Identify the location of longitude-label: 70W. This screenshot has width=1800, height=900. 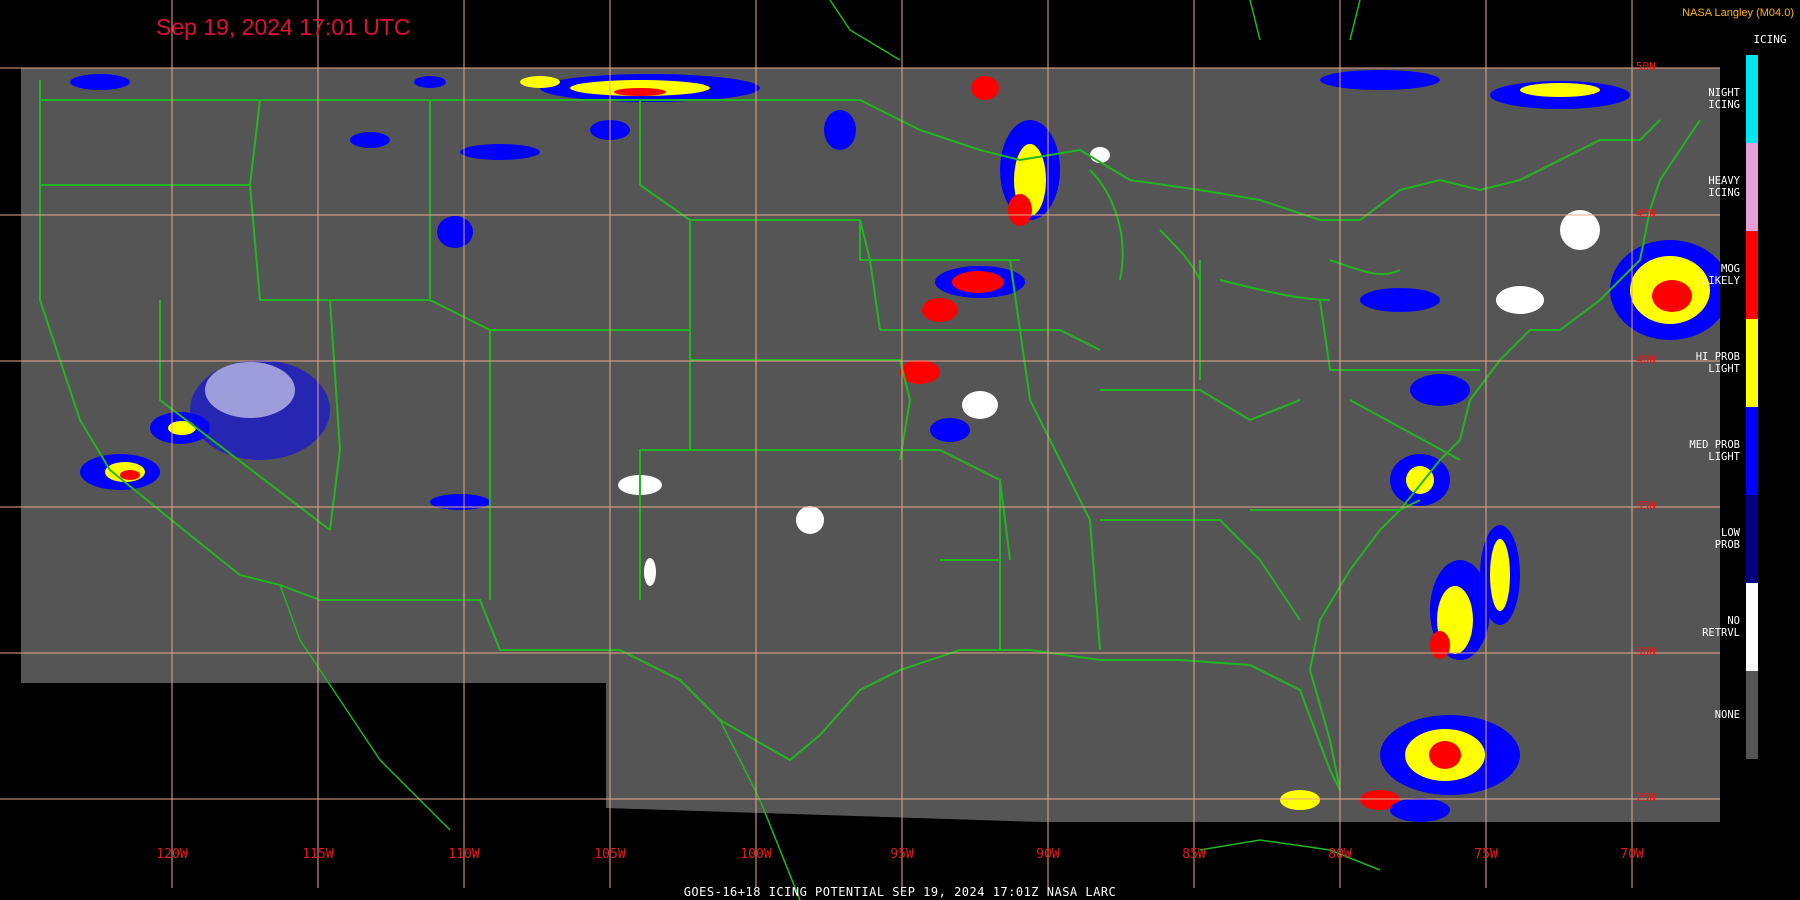
(1632, 854).